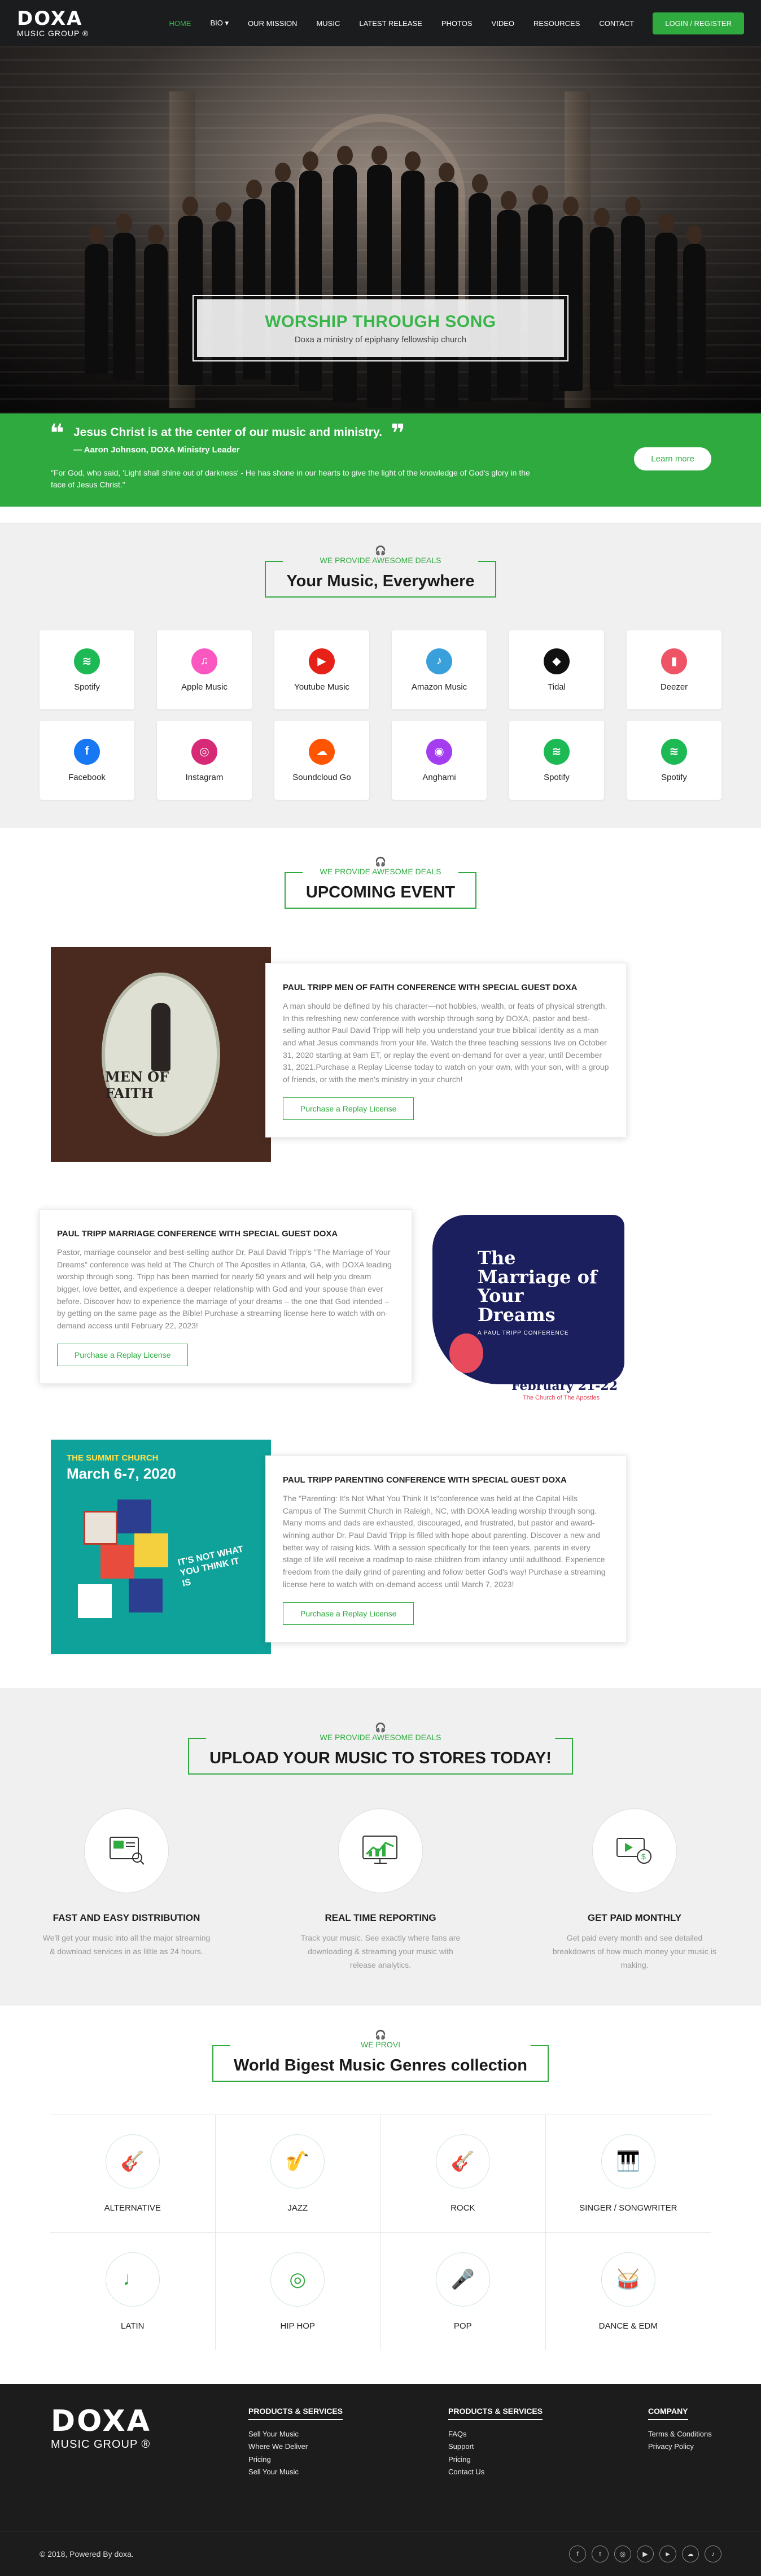  I want to click on genre-tile-alternative: 🎸 ALTERNATIVE, so click(133, 2174).